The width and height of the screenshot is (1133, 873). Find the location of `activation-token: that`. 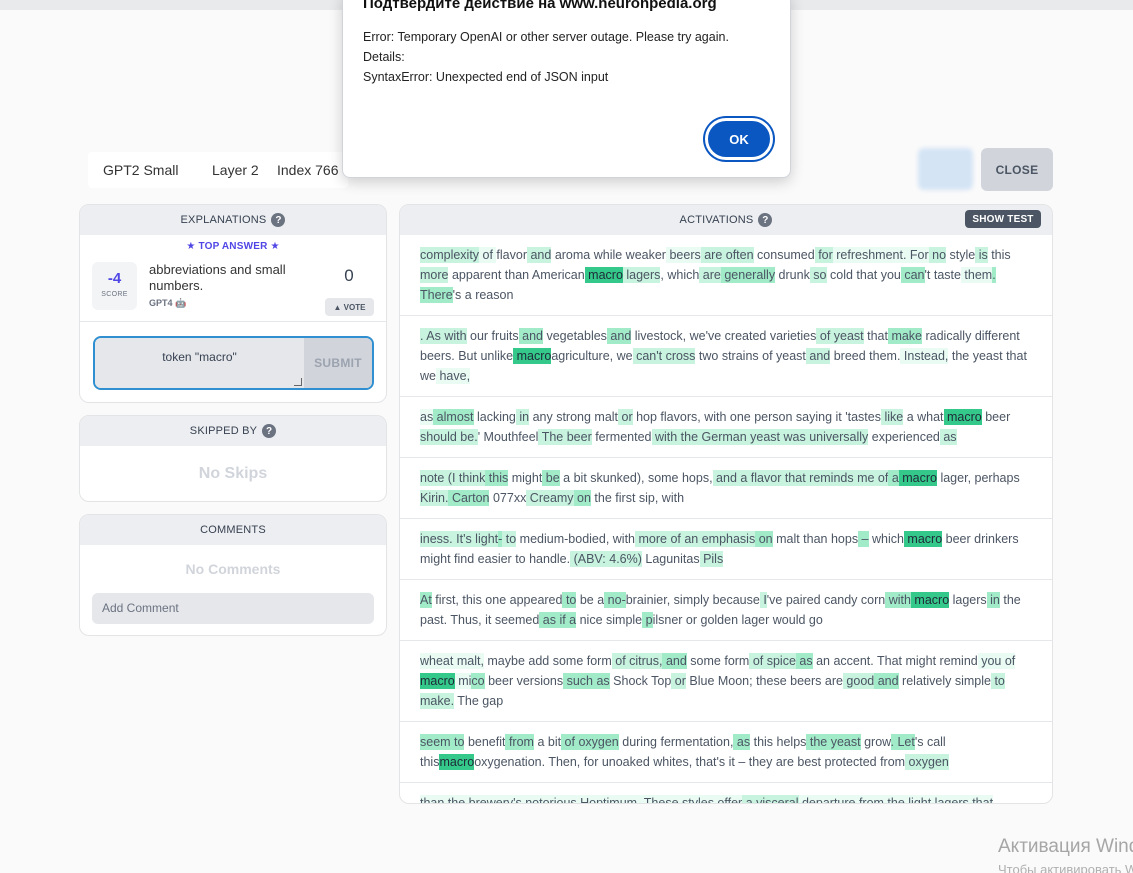

activation-token: that is located at coordinates (875, 336).